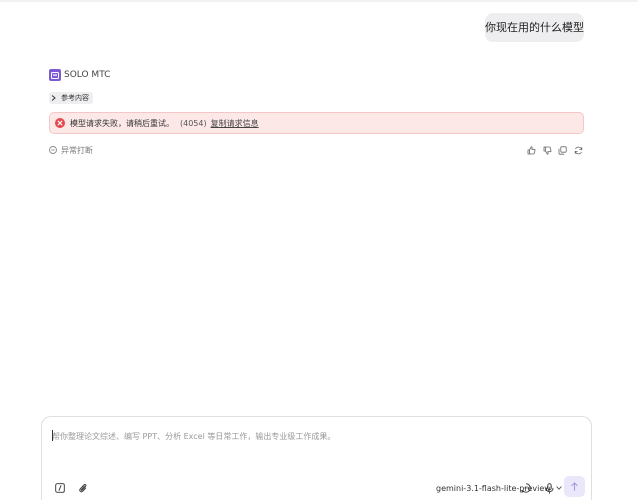 This screenshot has width=638, height=500. I want to click on attach-file-button, so click(83, 488).